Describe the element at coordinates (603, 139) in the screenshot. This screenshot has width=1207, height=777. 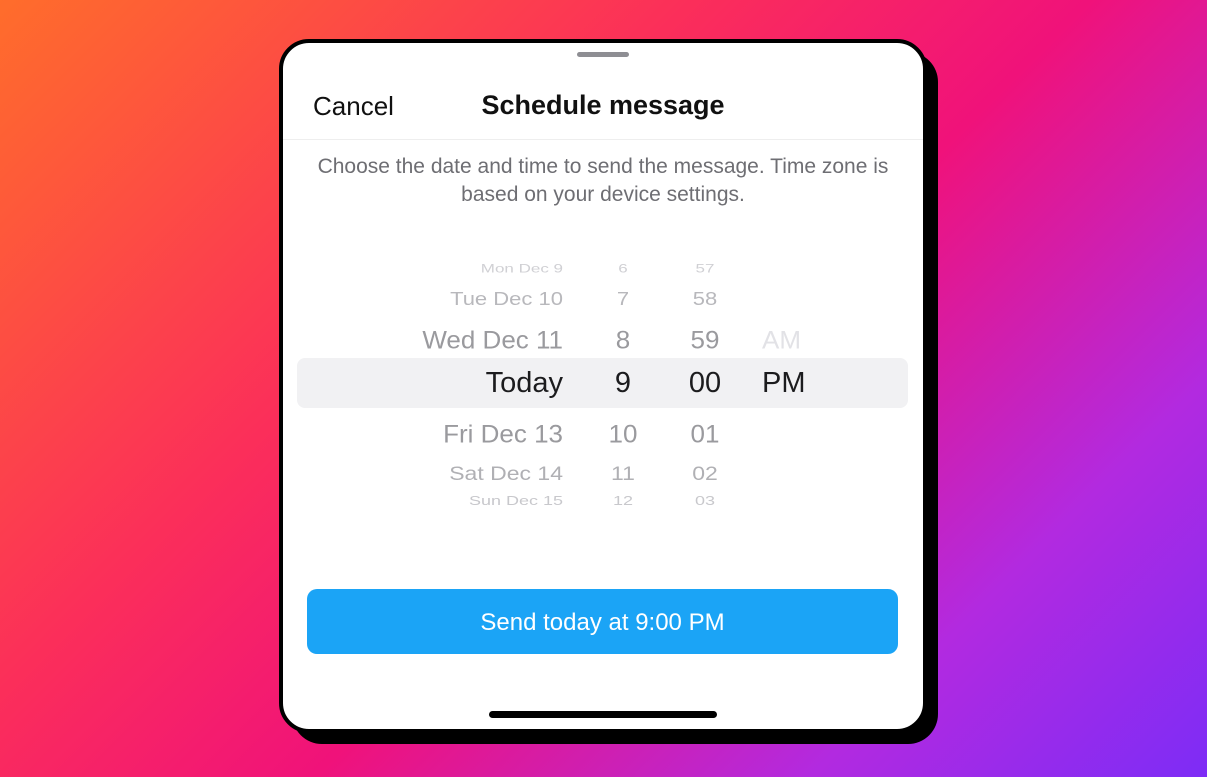
I see `header-divider` at that location.